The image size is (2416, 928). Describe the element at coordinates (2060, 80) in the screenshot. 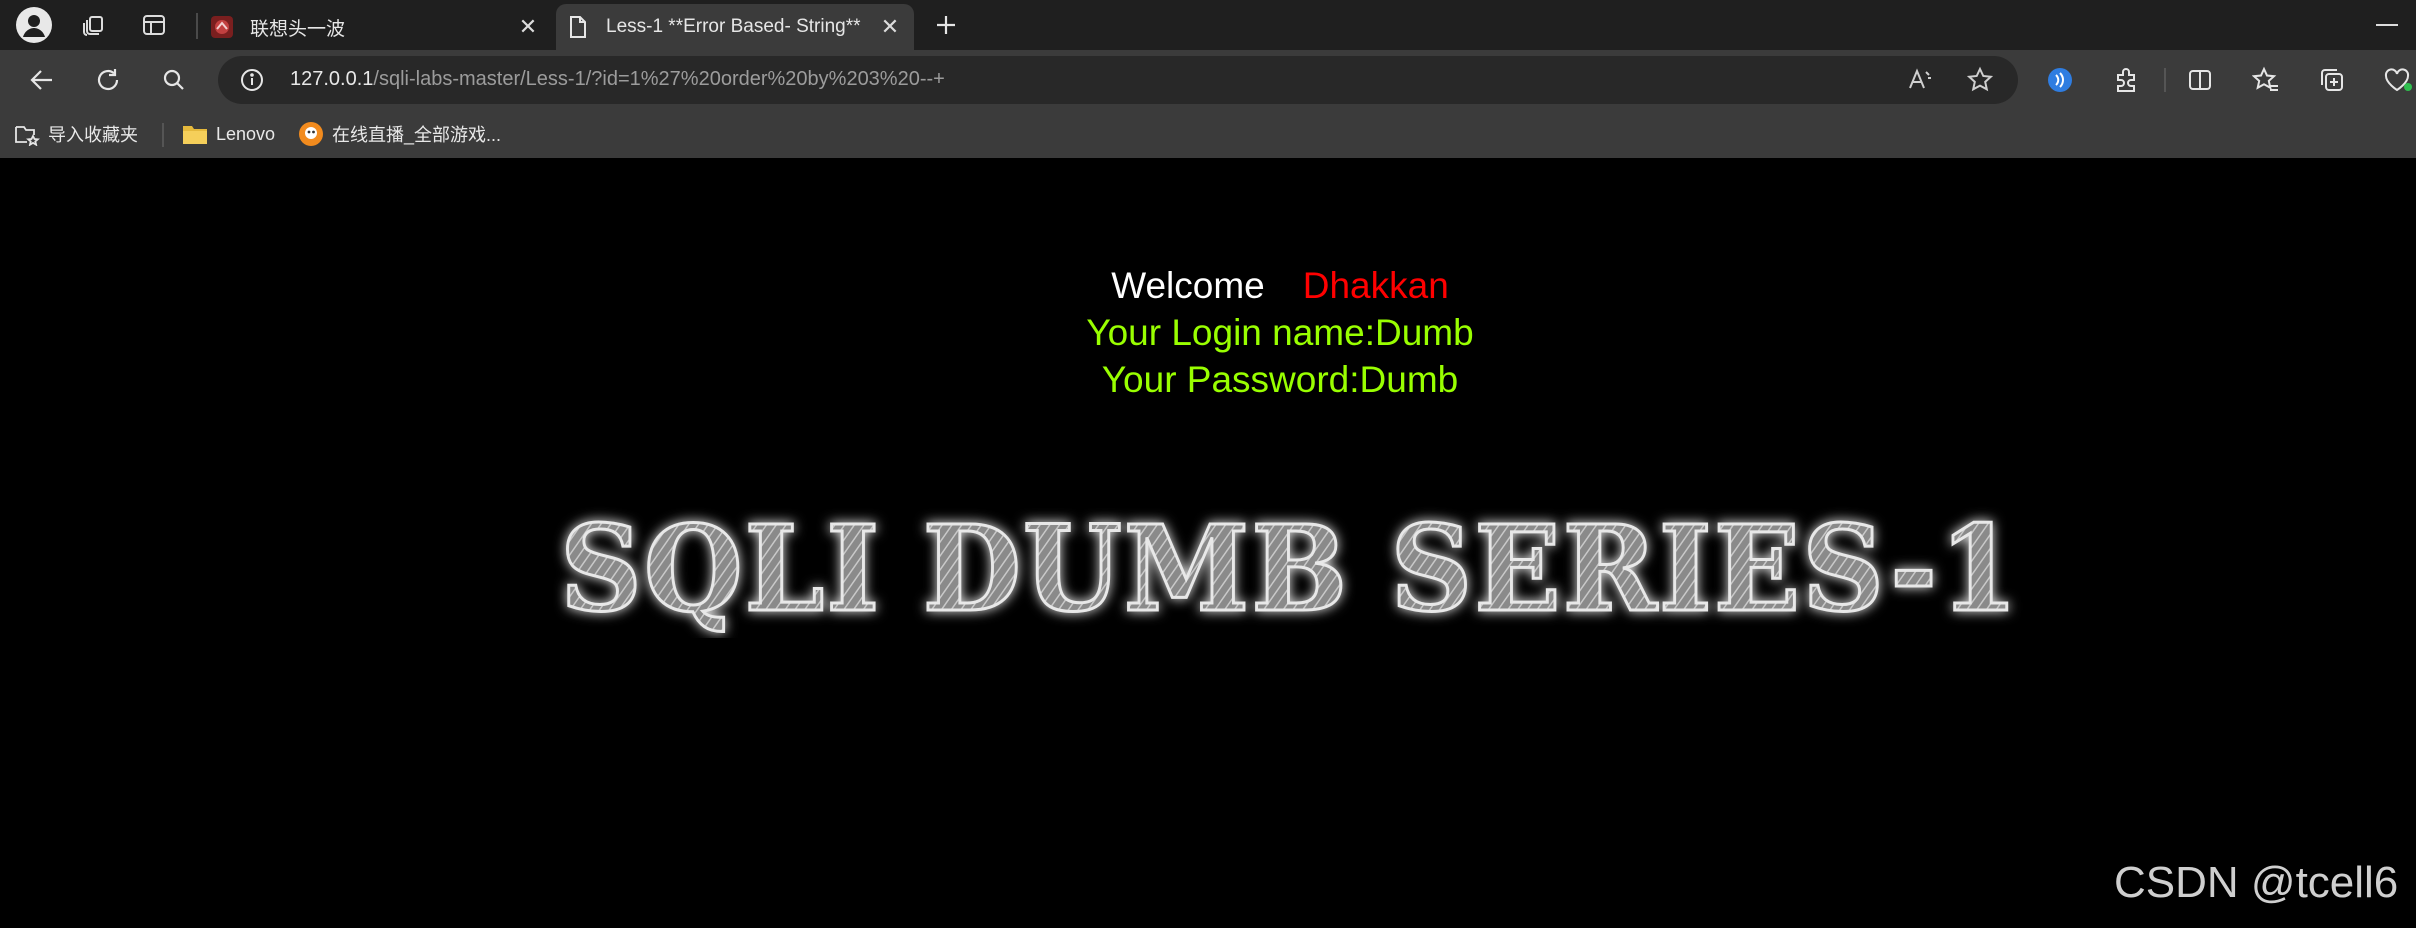

I see `browser-essentials-icon` at that location.